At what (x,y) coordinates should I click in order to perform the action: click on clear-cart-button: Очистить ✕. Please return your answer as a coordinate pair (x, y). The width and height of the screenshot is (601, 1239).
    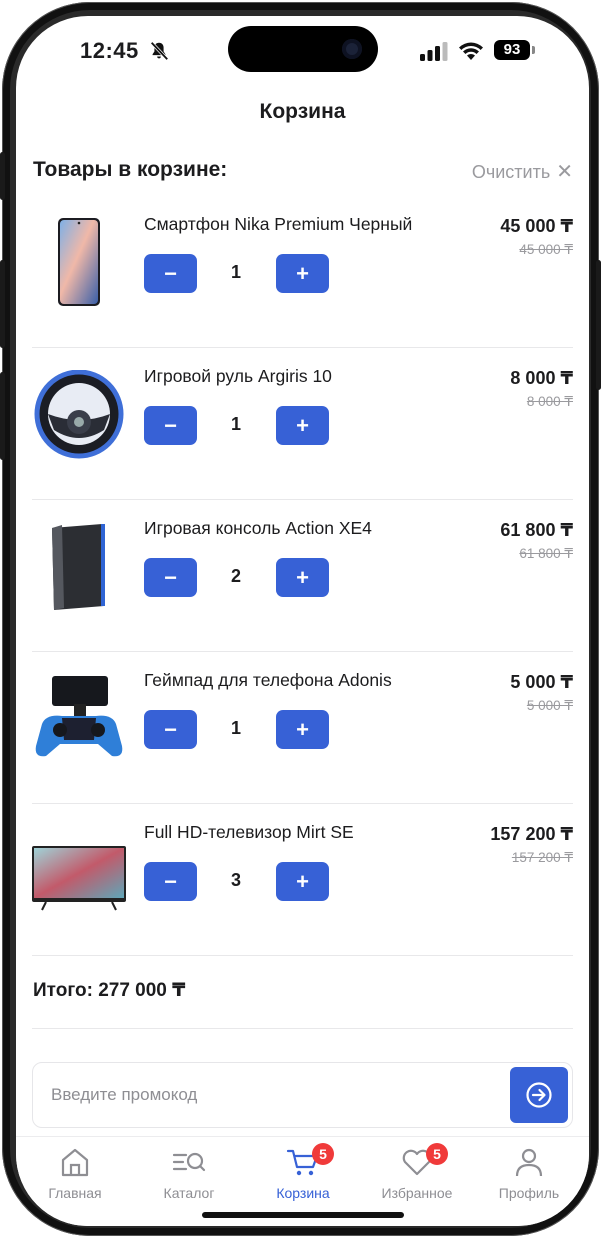
    Looking at the image, I should click on (522, 171).